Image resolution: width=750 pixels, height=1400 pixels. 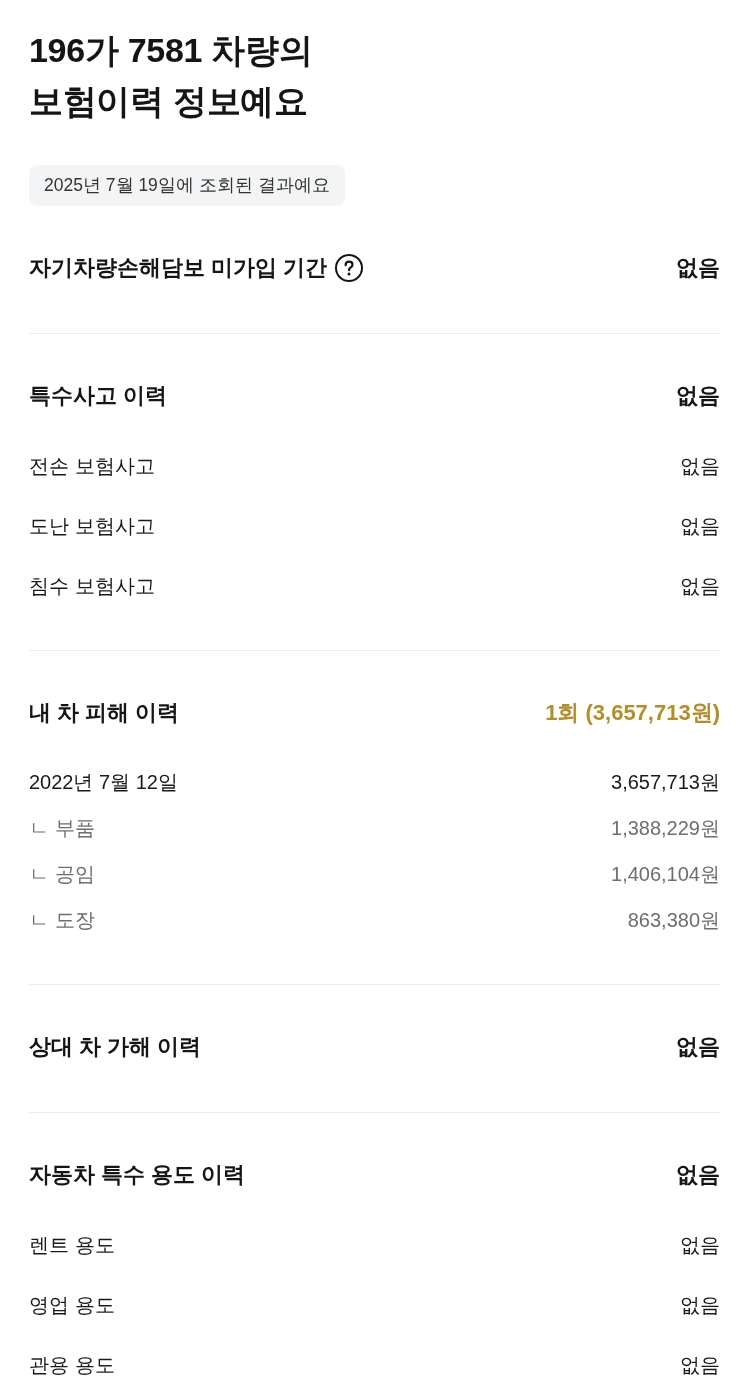 I want to click on row-label: 2022년 7월 12일, so click(x=103, y=782).